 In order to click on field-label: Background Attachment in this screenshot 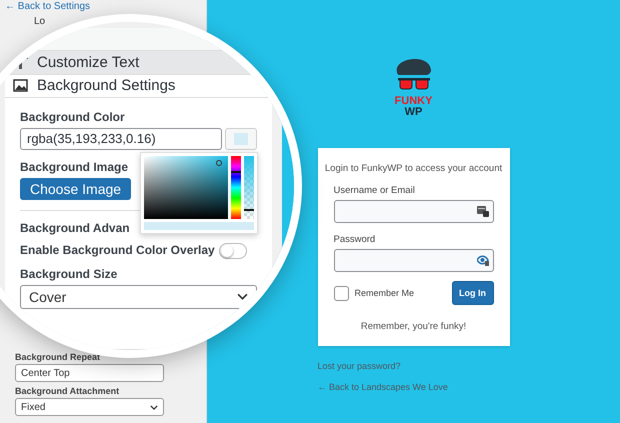, I will do `click(67, 391)`.